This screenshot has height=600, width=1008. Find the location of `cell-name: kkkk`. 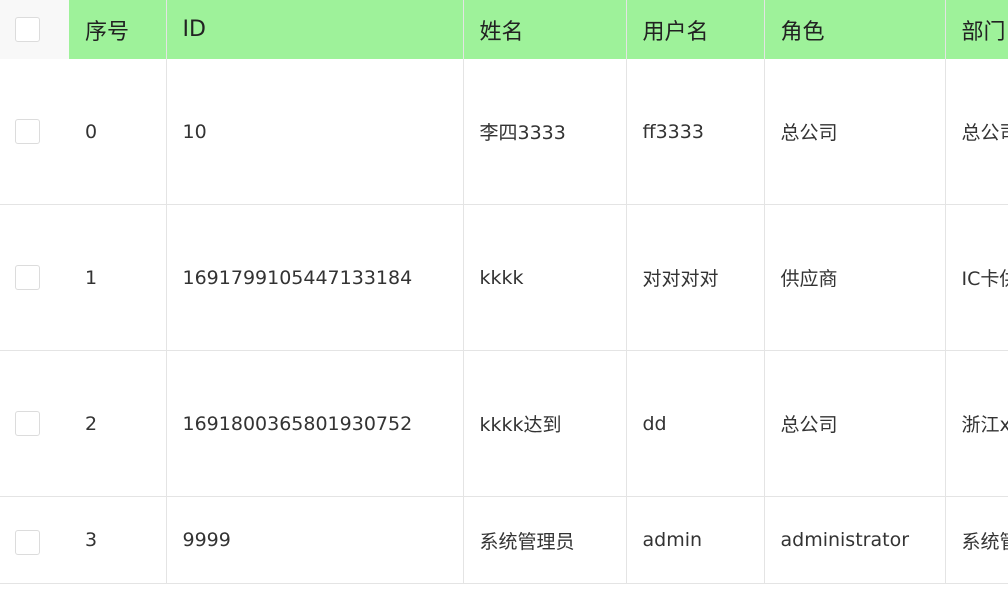

cell-name: kkkk is located at coordinates (545, 277).